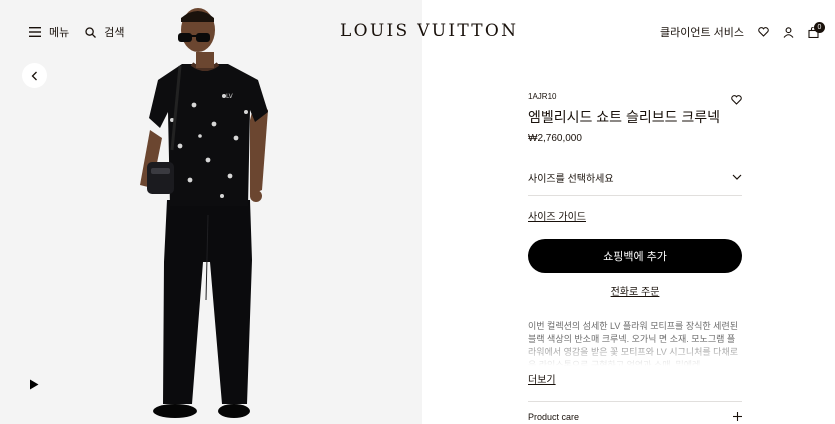 Image resolution: width=835 pixels, height=424 pixels. What do you see at coordinates (59, 33) in the screenshot?
I see `menu-label: 메뉴` at bounding box center [59, 33].